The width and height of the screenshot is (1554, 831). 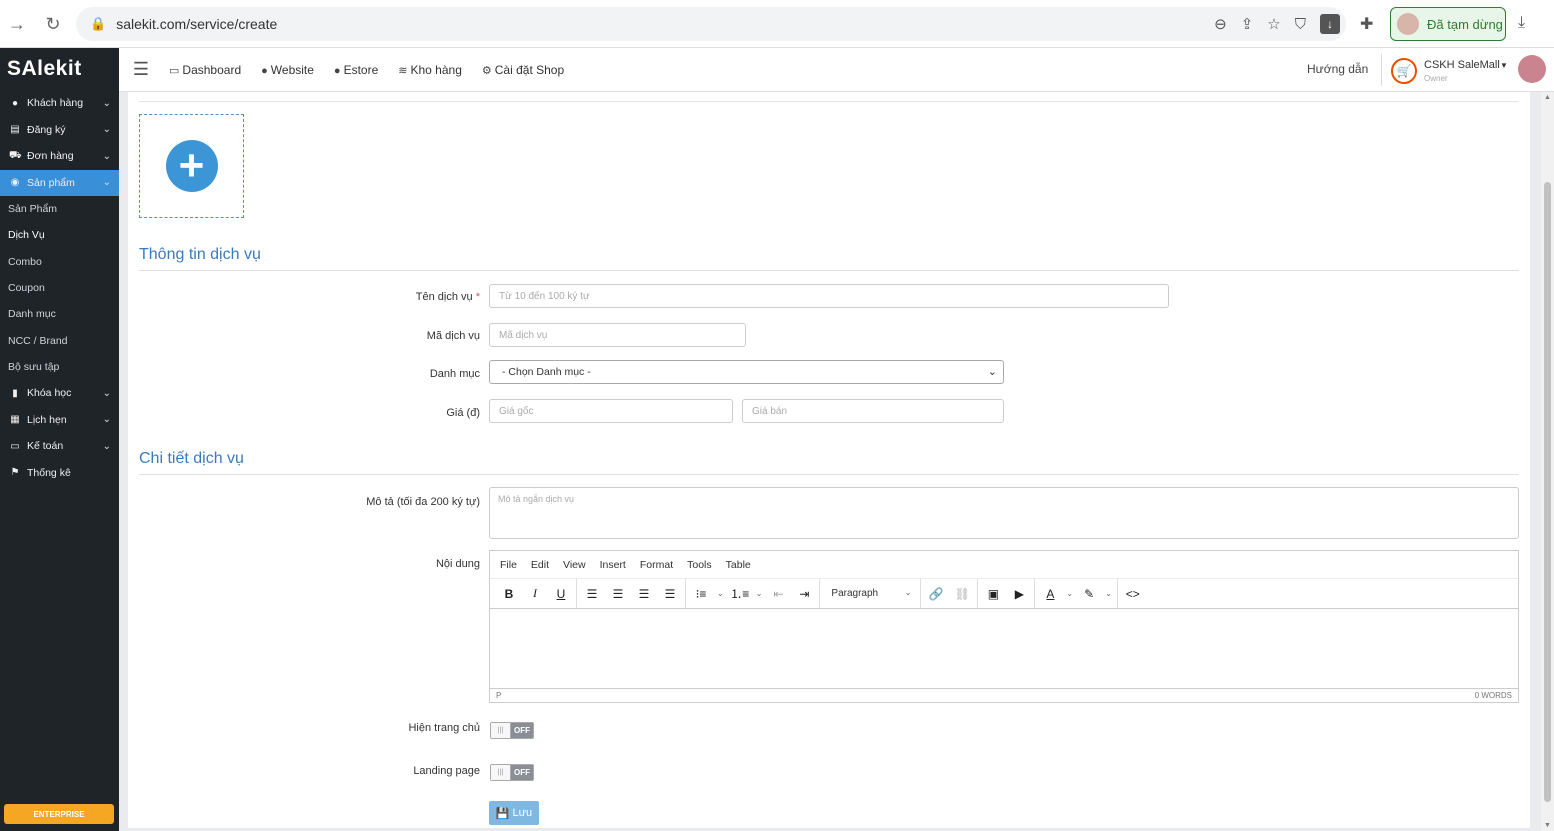 What do you see at coordinates (1133, 594) in the screenshot?
I see `source-code-icon: <>` at bounding box center [1133, 594].